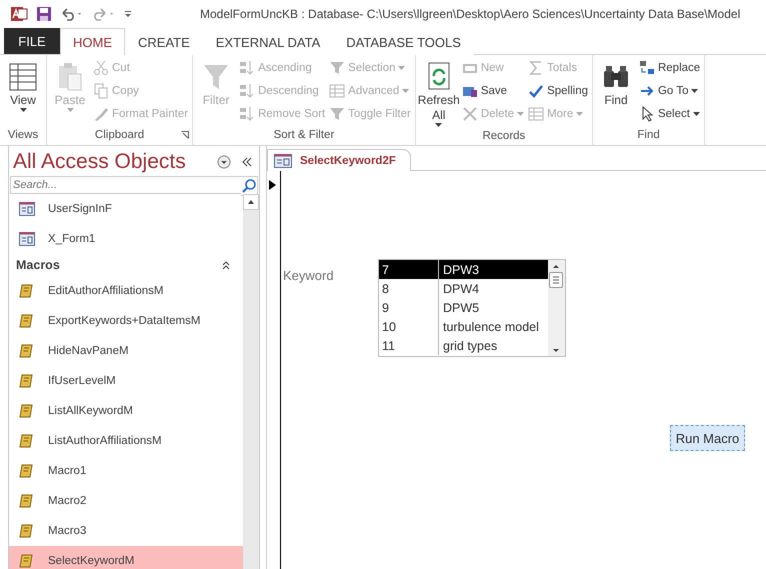  Describe the element at coordinates (272, 185) in the screenshot. I see `record-selector-icon` at that location.